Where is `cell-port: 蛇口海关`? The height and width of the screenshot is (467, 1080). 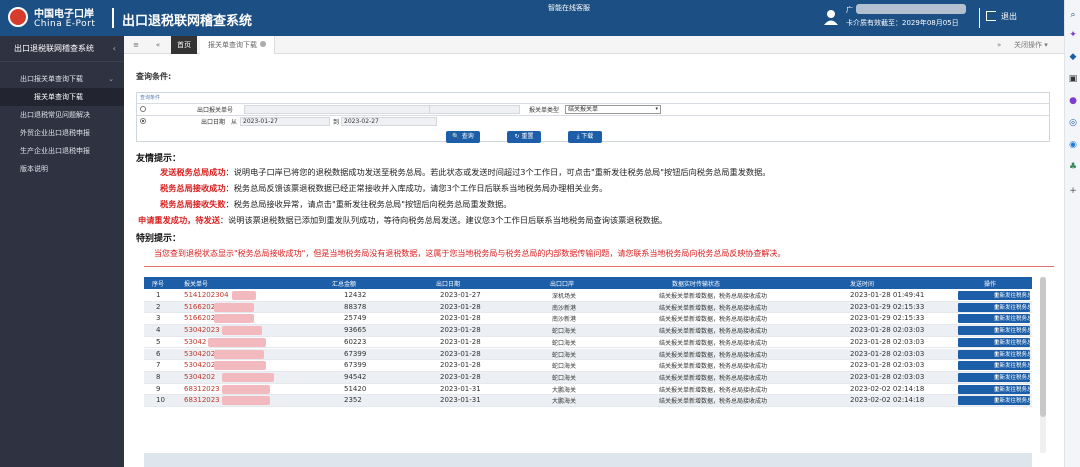 cell-port: 蛇口海关 is located at coordinates (564, 378).